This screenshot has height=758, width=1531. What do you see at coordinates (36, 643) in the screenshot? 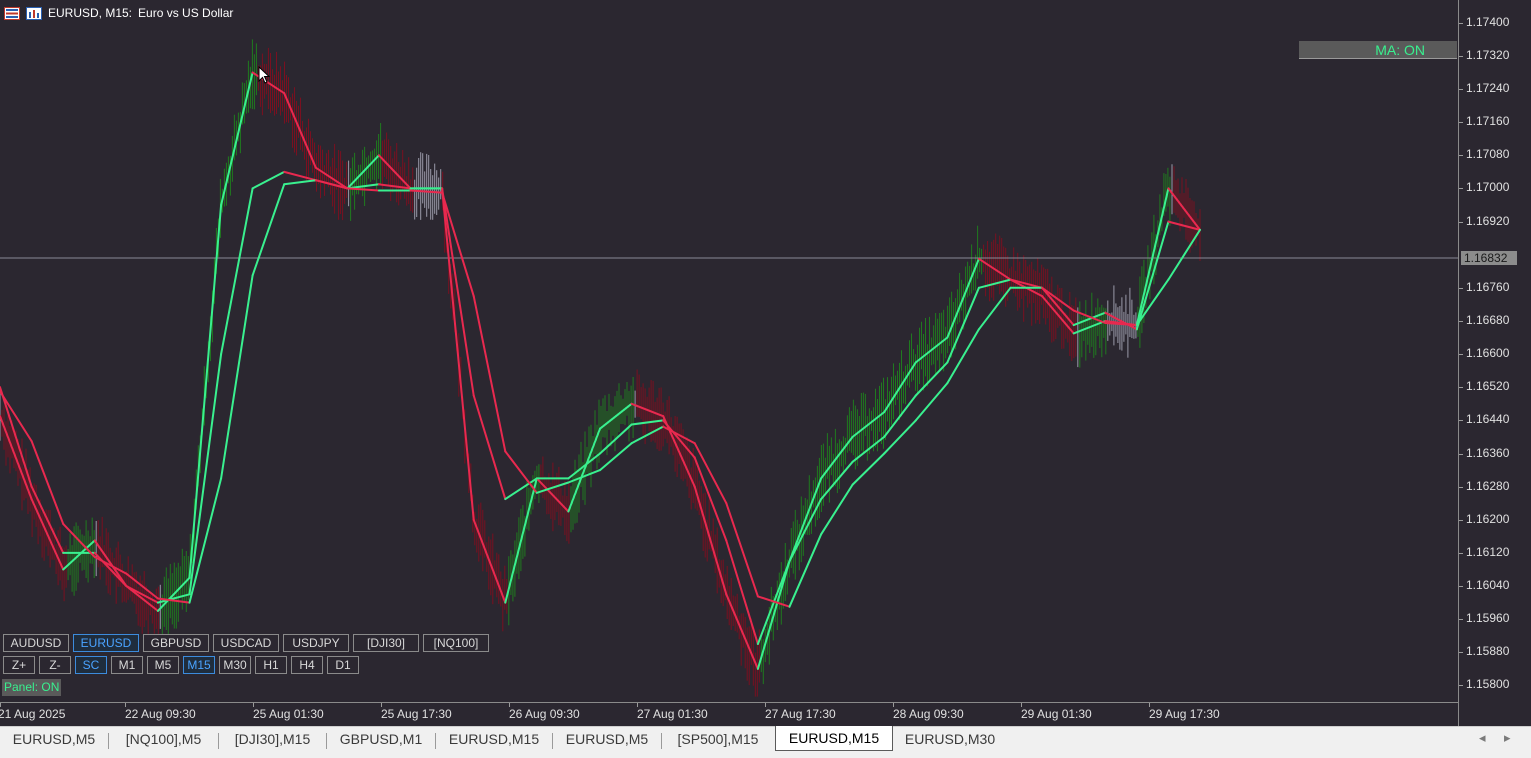
I see `symbol-button-audusd: AUDUSD` at bounding box center [36, 643].